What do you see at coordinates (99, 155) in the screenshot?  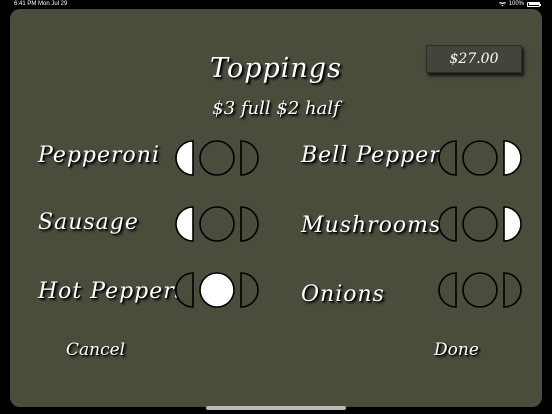 I see `topping-label-pepperoni: Pepperoni` at bounding box center [99, 155].